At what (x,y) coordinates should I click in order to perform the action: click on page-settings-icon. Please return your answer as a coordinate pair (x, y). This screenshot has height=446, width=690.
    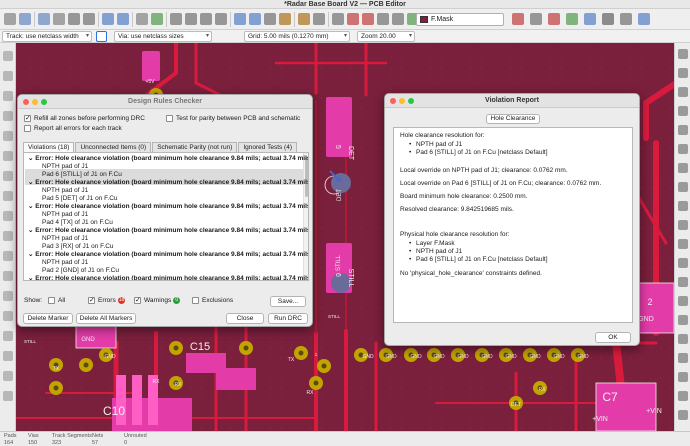
    Looking at the image, I should click on (59, 19).